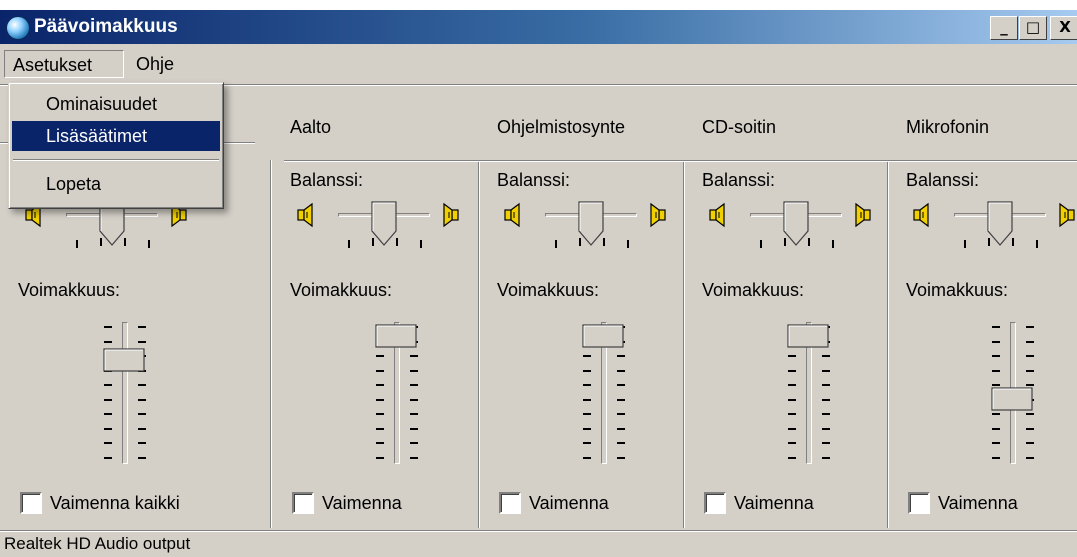 The height and width of the screenshot is (557, 1077). What do you see at coordinates (18, 28) in the screenshot?
I see `volume-globe-icon` at bounding box center [18, 28].